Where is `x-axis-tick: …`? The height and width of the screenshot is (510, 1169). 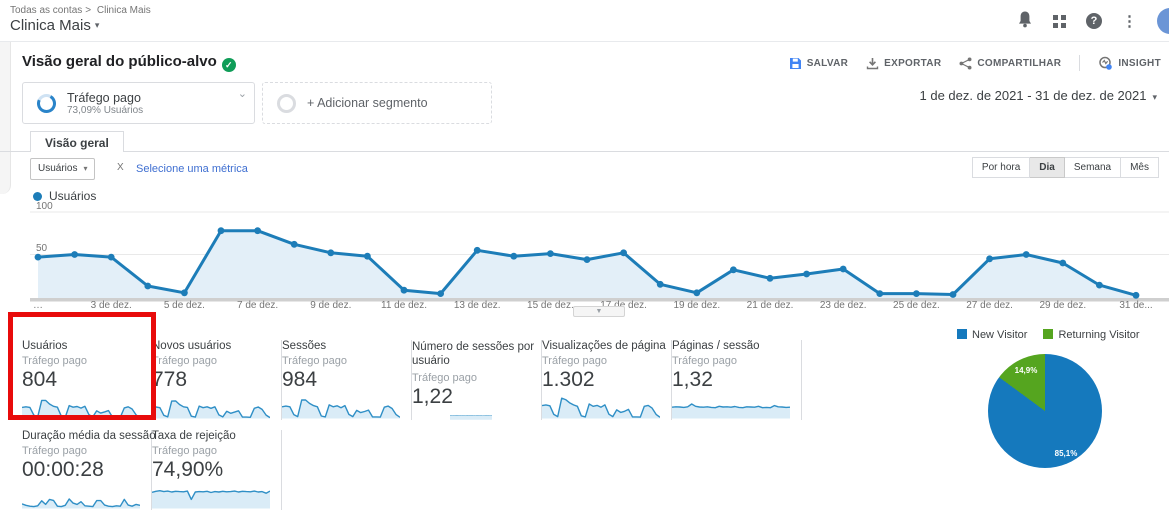
x-axis-tick: … is located at coordinates (38, 305).